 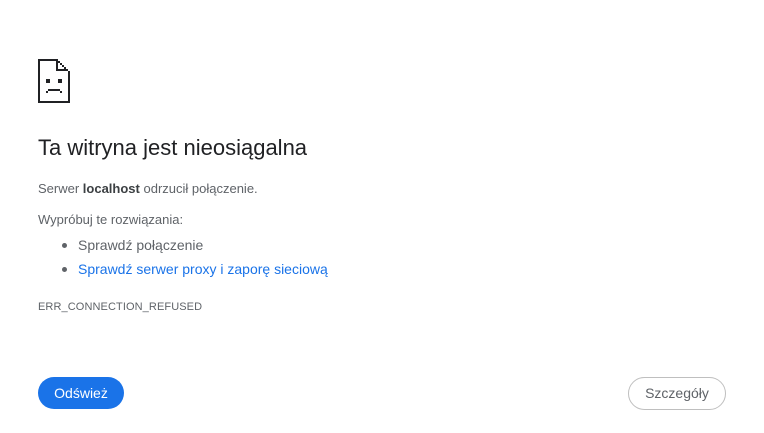 I want to click on description-prefix: Serwer, so click(x=60, y=188).